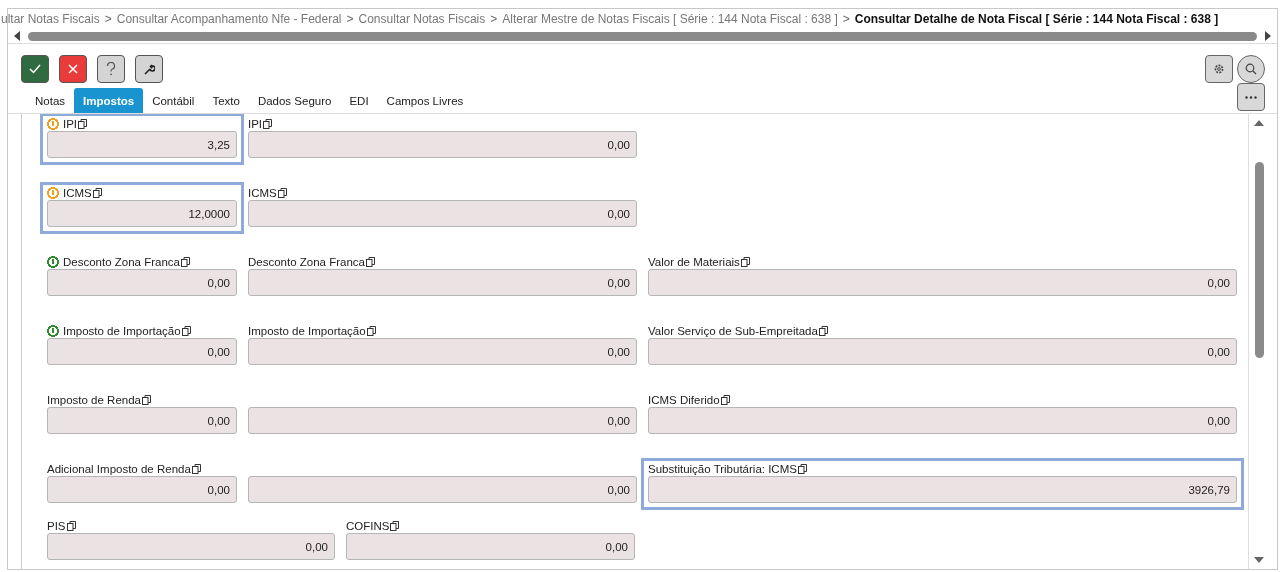 This screenshot has height=572, width=1283. I want to click on search-icon, so click(1251, 69).